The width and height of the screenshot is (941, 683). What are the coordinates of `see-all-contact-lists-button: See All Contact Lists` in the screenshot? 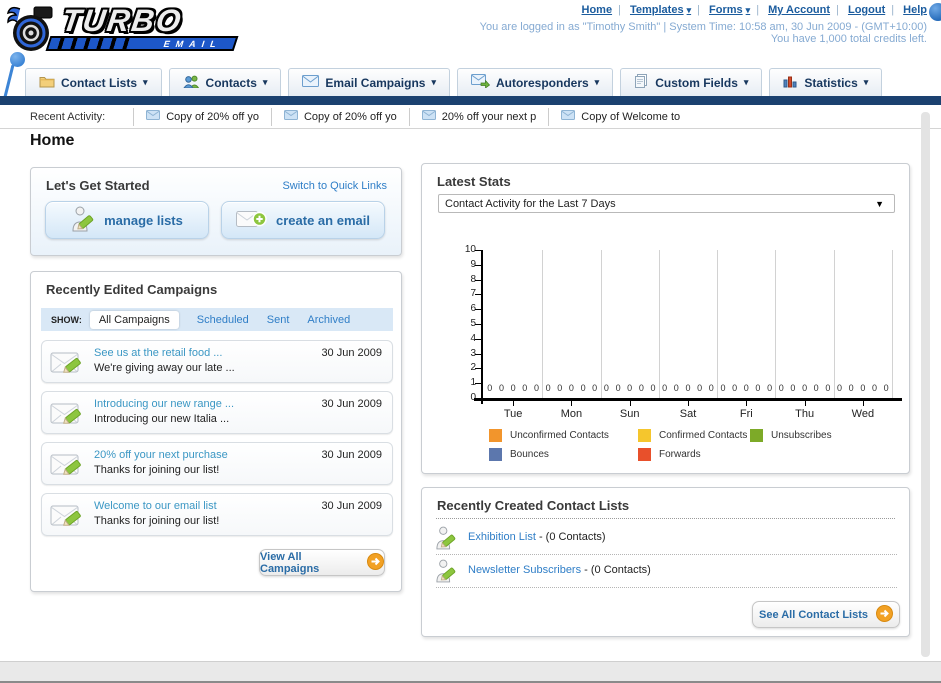 It's located at (826, 614).